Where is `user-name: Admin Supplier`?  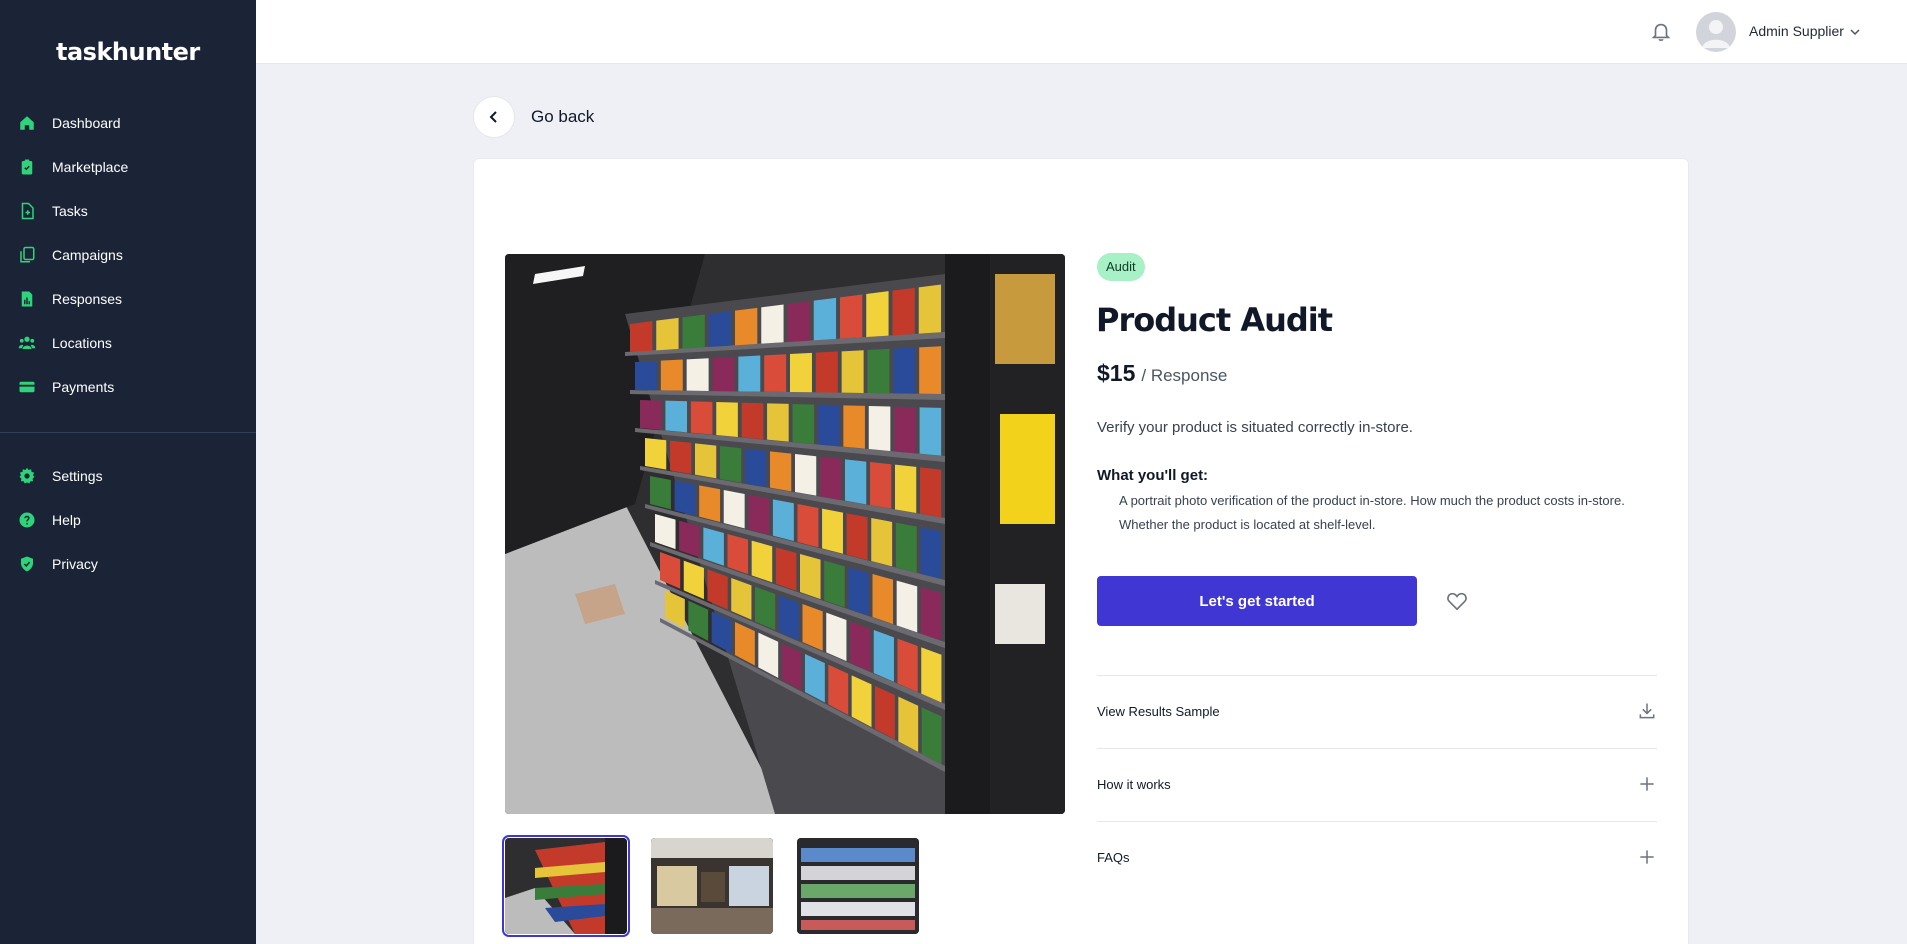
user-name: Admin Supplier is located at coordinates (1796, 31).